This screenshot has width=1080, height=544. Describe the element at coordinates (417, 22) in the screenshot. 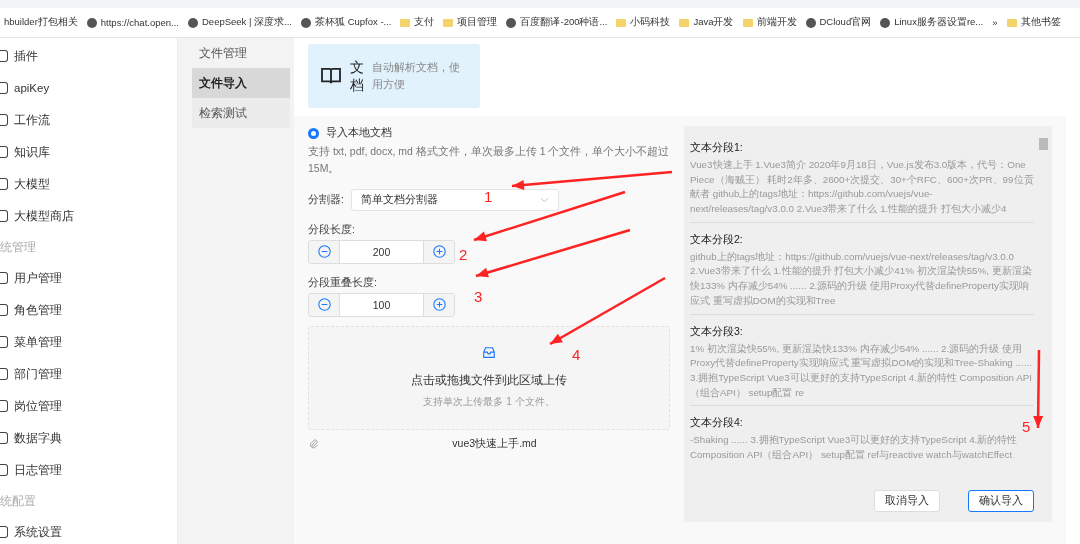

I see `bookmark-link: 支付` at that location.